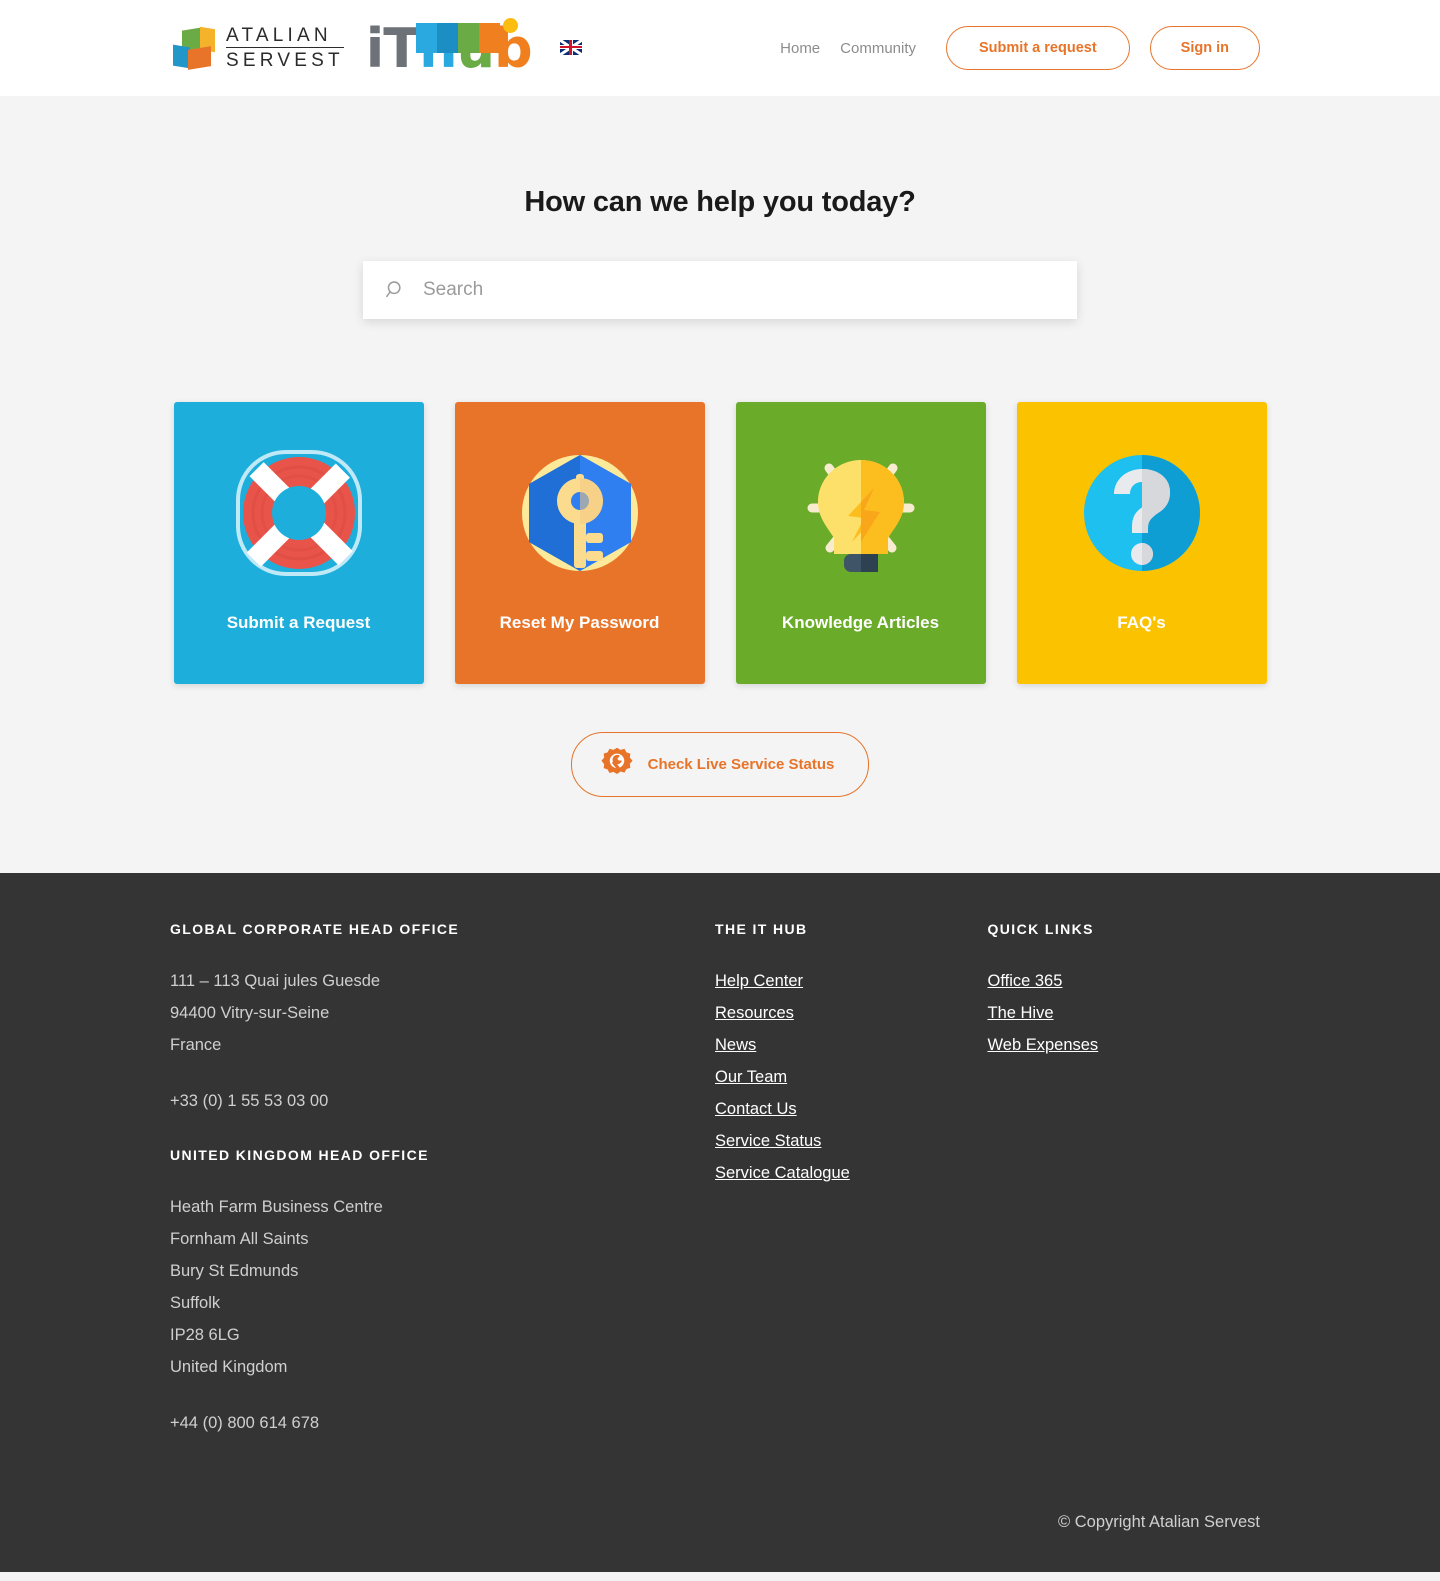 The width and height of the screenshot is (1440, 1581). What do you see at coordinates (751, 1077) in the screenshot?
I see `footer-link-our-team: Our Team` at bounding box center [751, 1077].